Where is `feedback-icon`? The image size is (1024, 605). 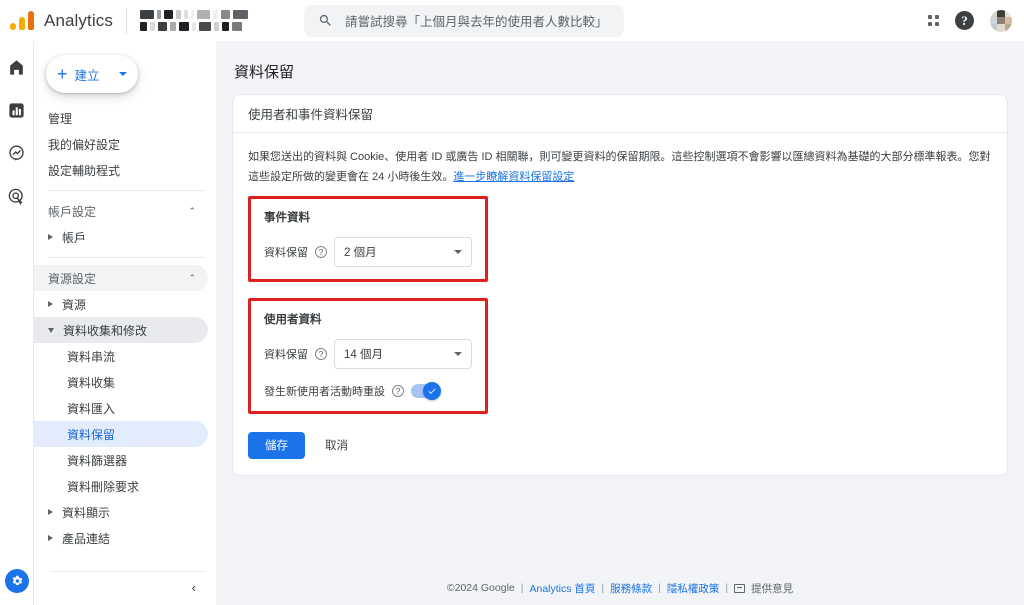 feedback-icon is located at coordinates (740, 588).